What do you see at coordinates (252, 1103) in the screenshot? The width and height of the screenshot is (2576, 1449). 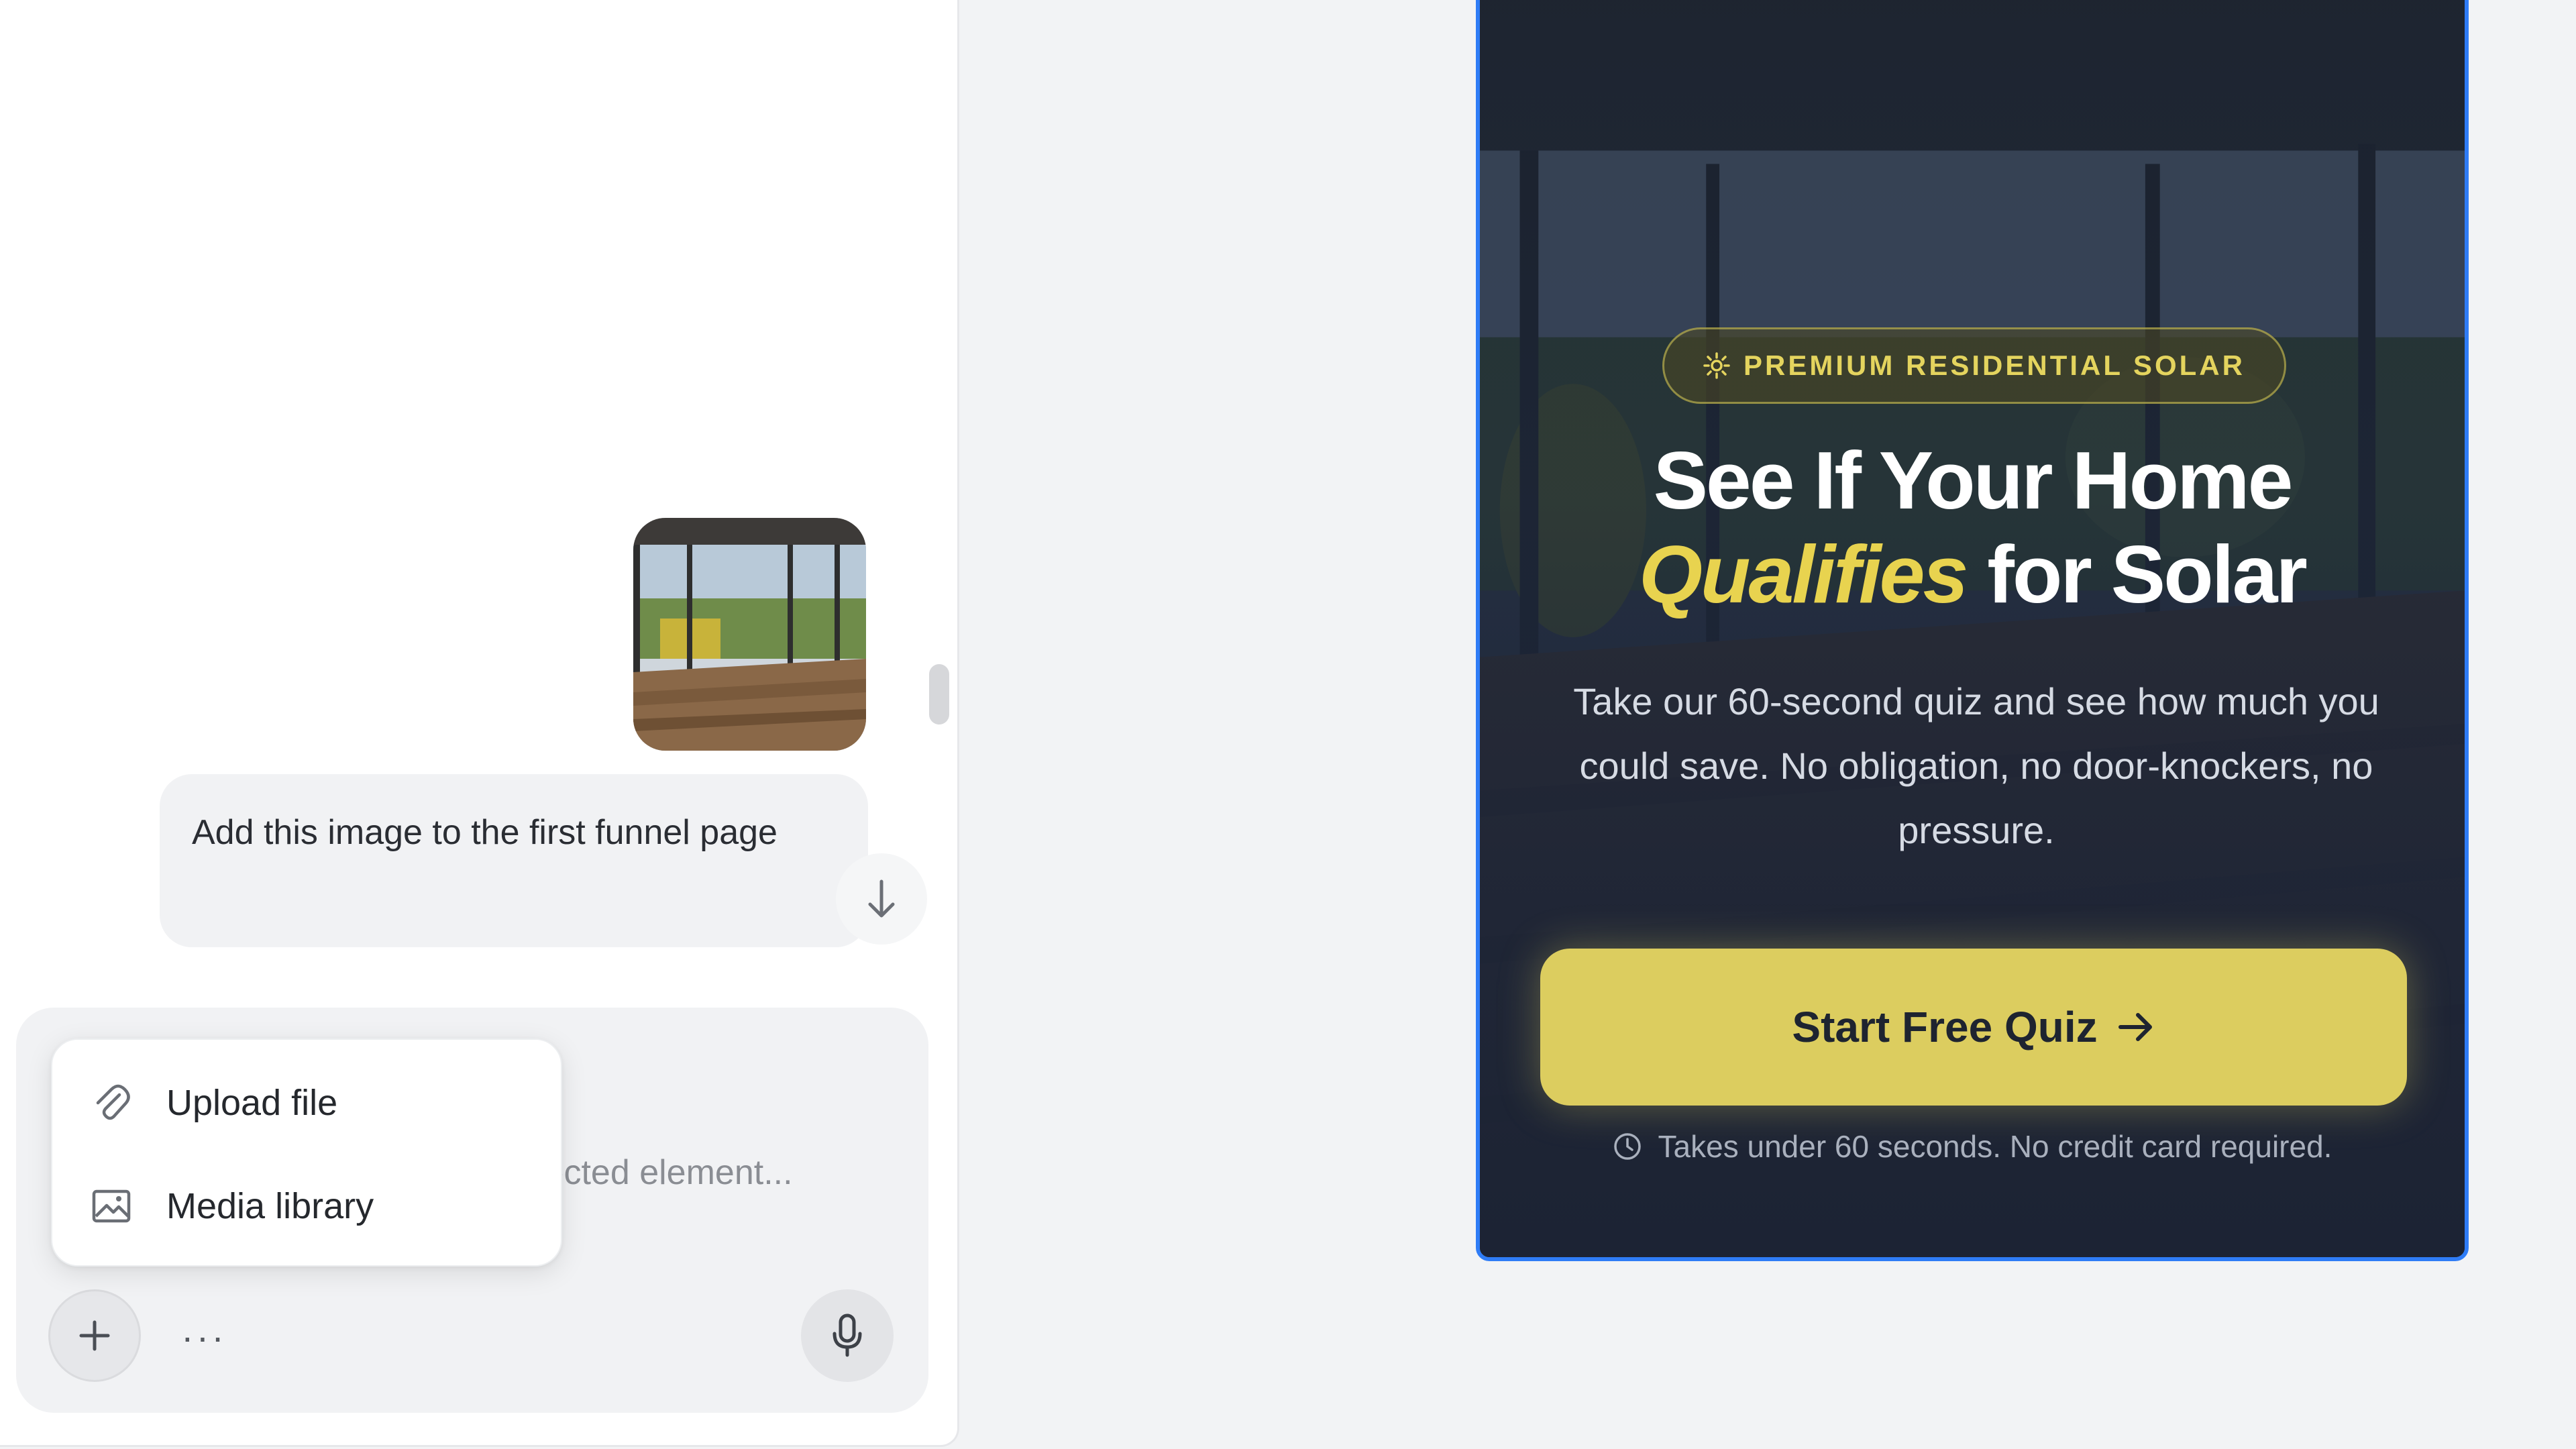 I see `menu-item-label: Upload file` at bounding box center [252, 1103].